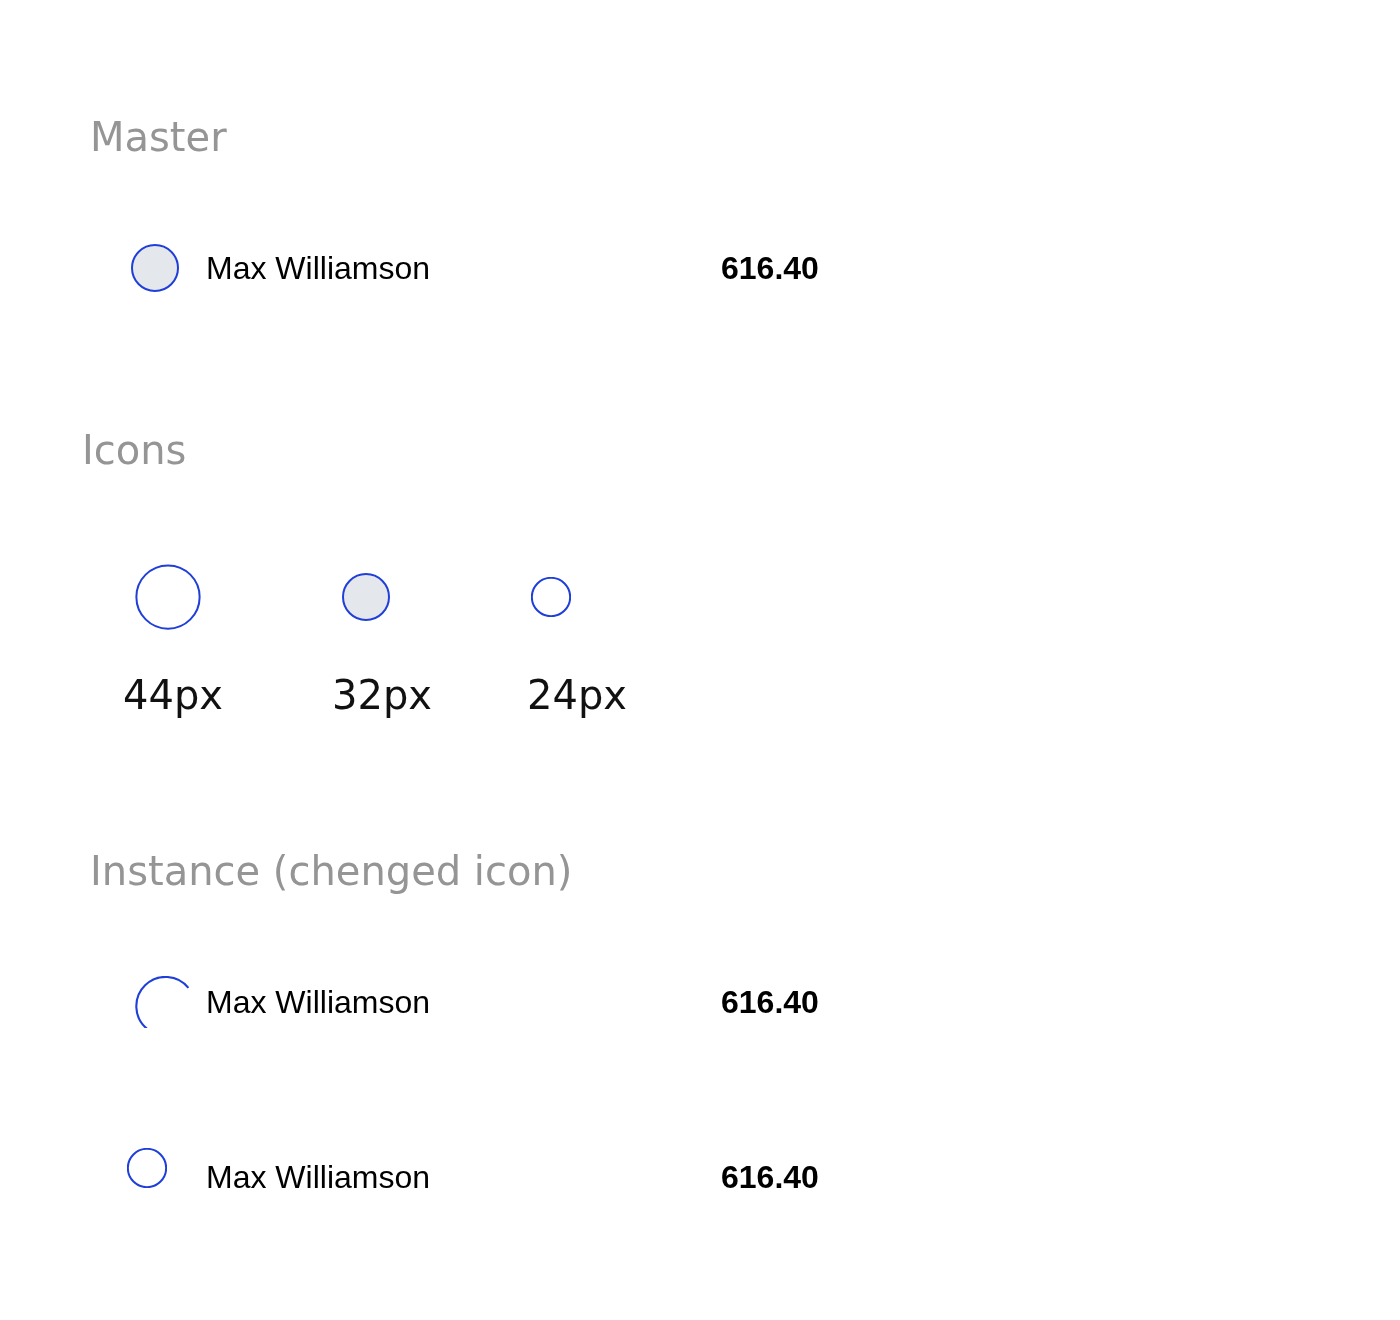  I want to click on section-title: Instance (chenged icon), so click(331, 871).